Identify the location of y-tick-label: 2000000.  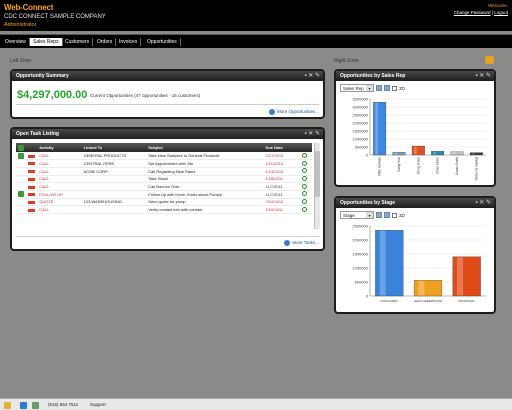
(360, 123).